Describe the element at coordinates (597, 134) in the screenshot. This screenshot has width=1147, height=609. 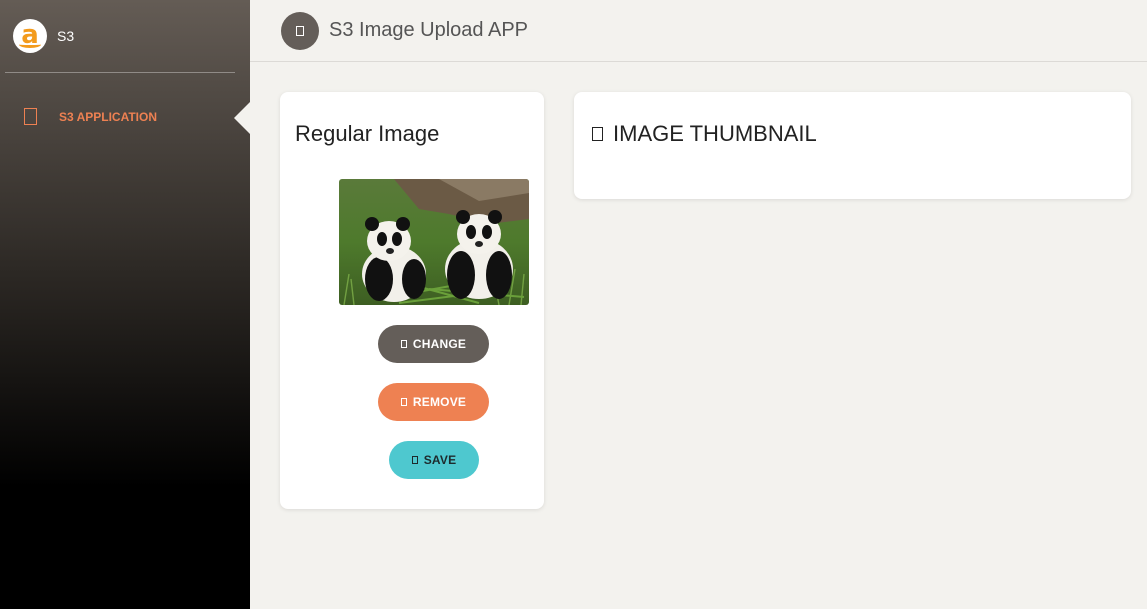
I see `image-icon` at that location.